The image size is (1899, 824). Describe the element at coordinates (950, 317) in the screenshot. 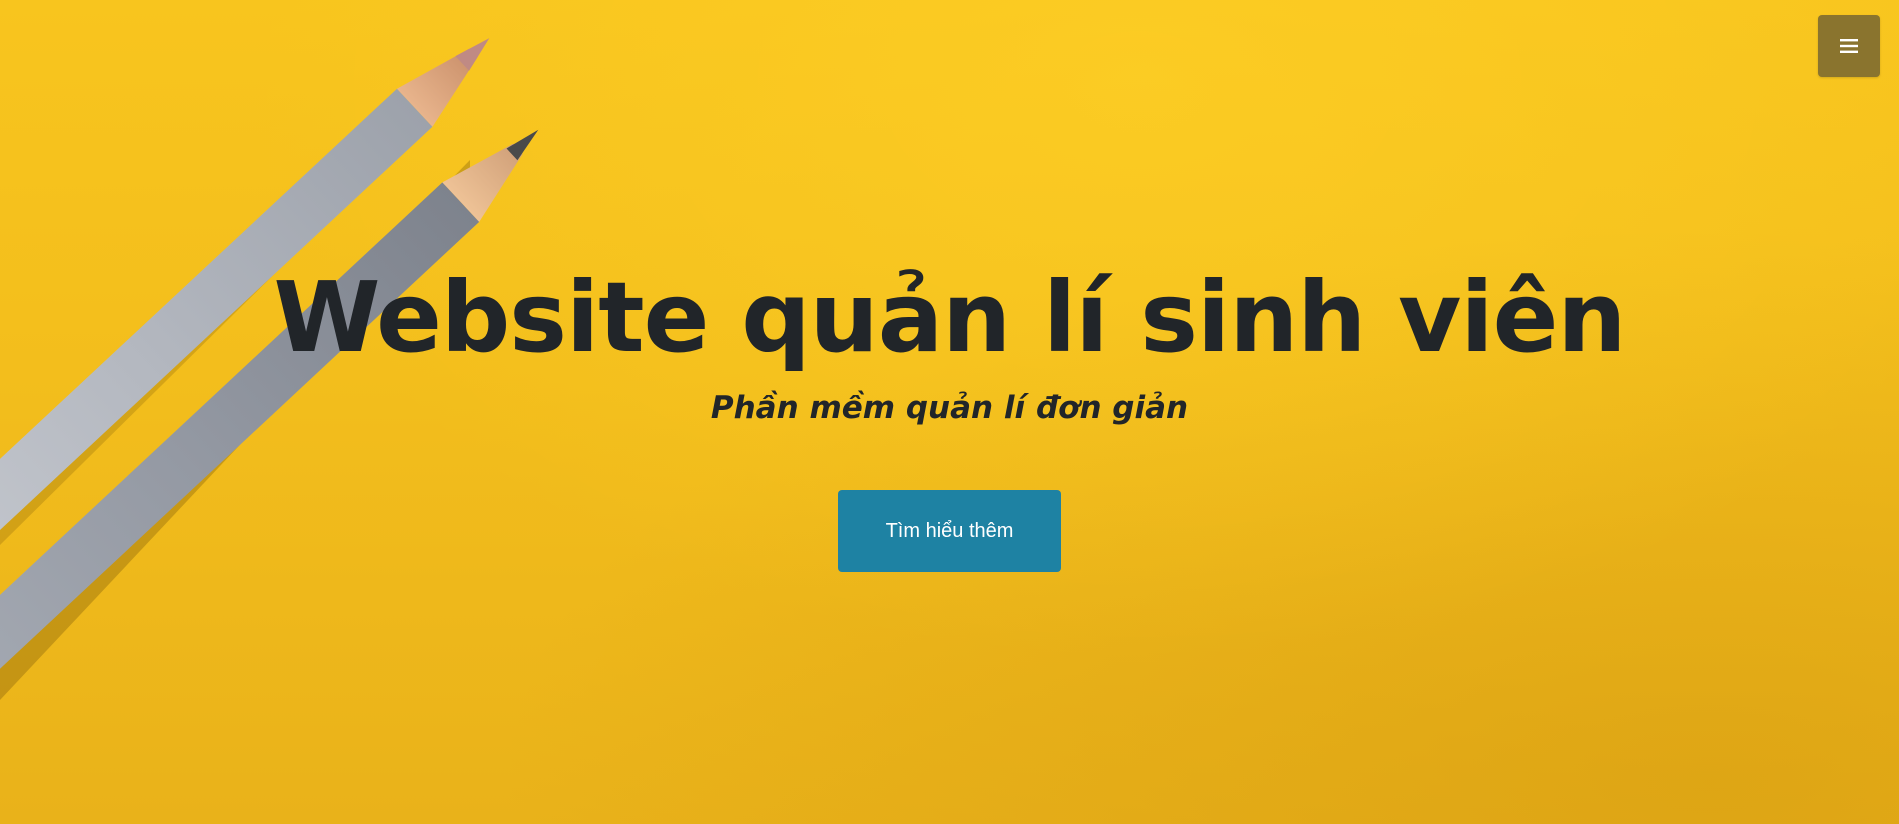

I see `page-title: Website quản lí sinh viên` at that location.